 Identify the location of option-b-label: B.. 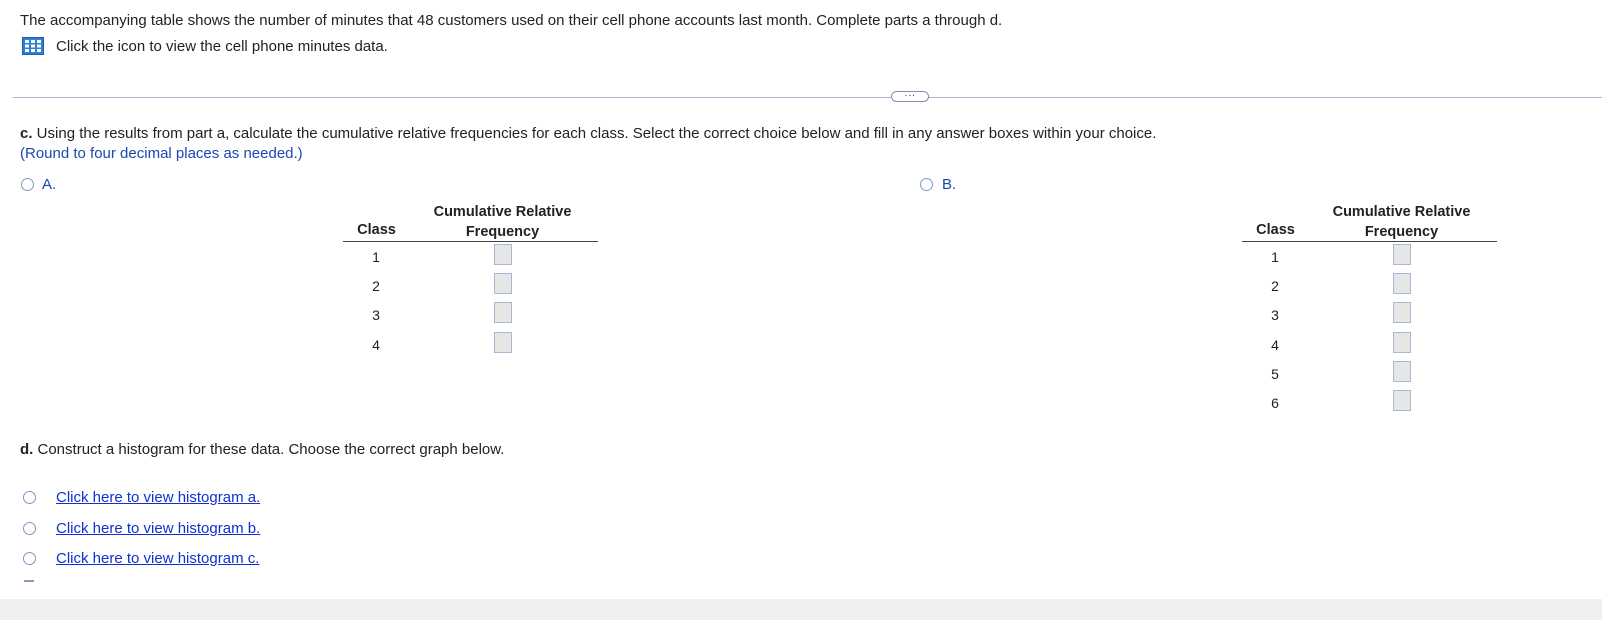
(949, 184).